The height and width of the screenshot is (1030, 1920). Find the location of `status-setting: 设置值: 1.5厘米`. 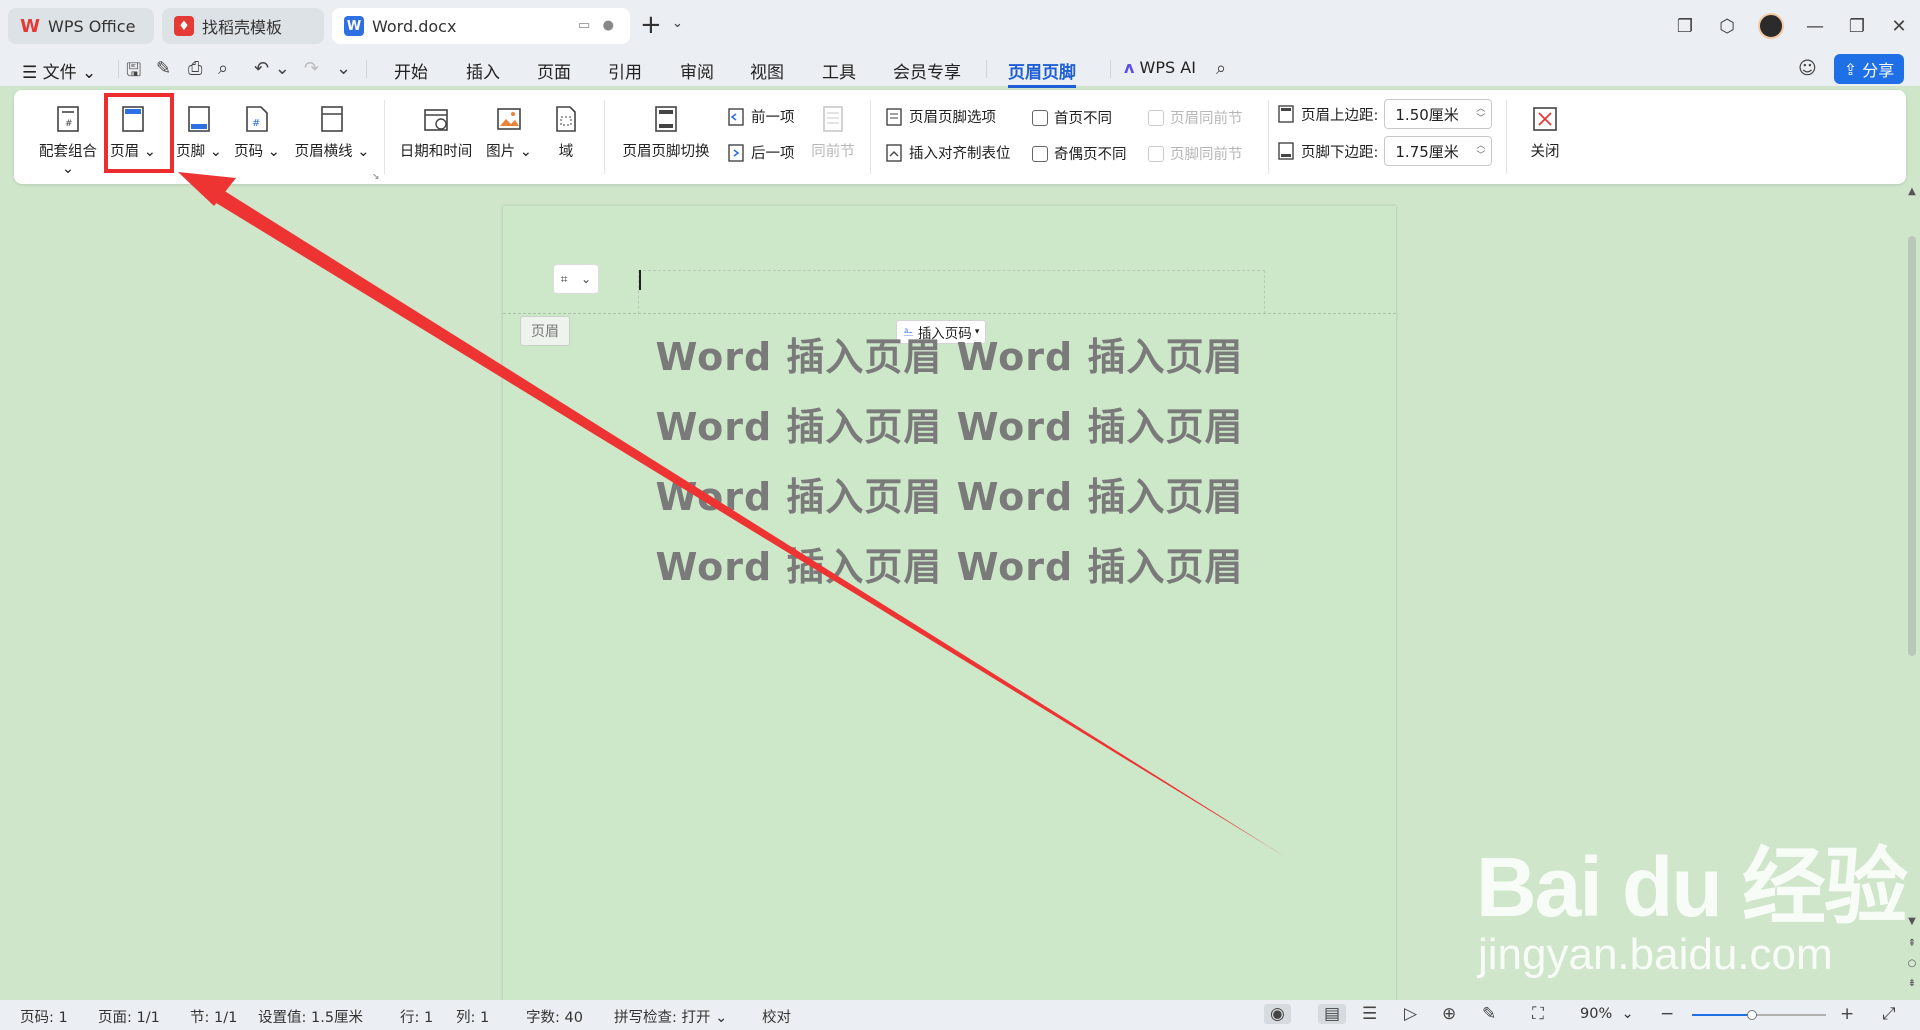

status-setting: 设置值: 1.5厘米 is located at coordinates (310, 1016).